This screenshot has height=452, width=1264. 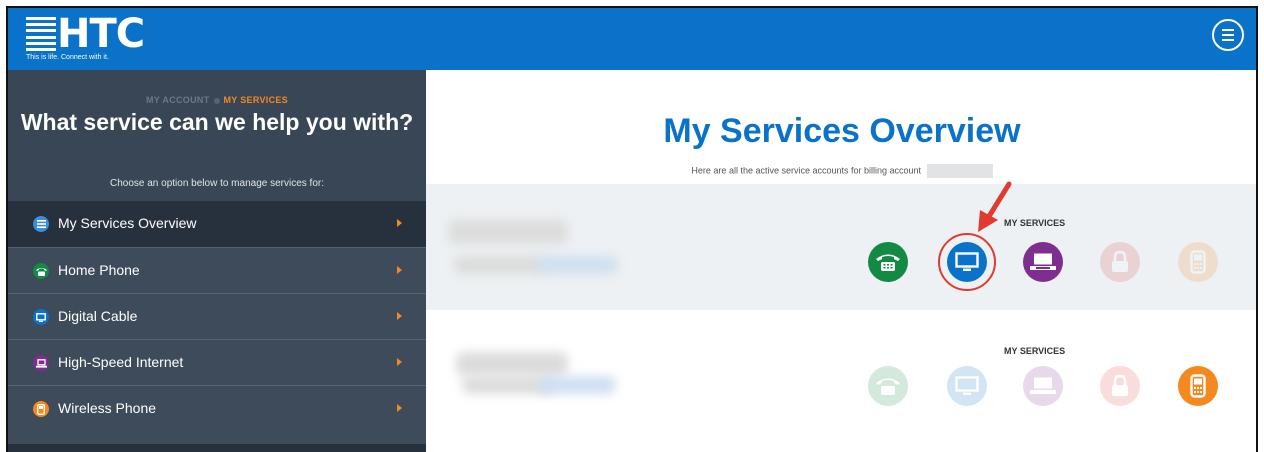 What do you see at coordinates (842, 131) in the screenshot?
I see `page-title: My Services Overview` at bounding box center [842, 131].